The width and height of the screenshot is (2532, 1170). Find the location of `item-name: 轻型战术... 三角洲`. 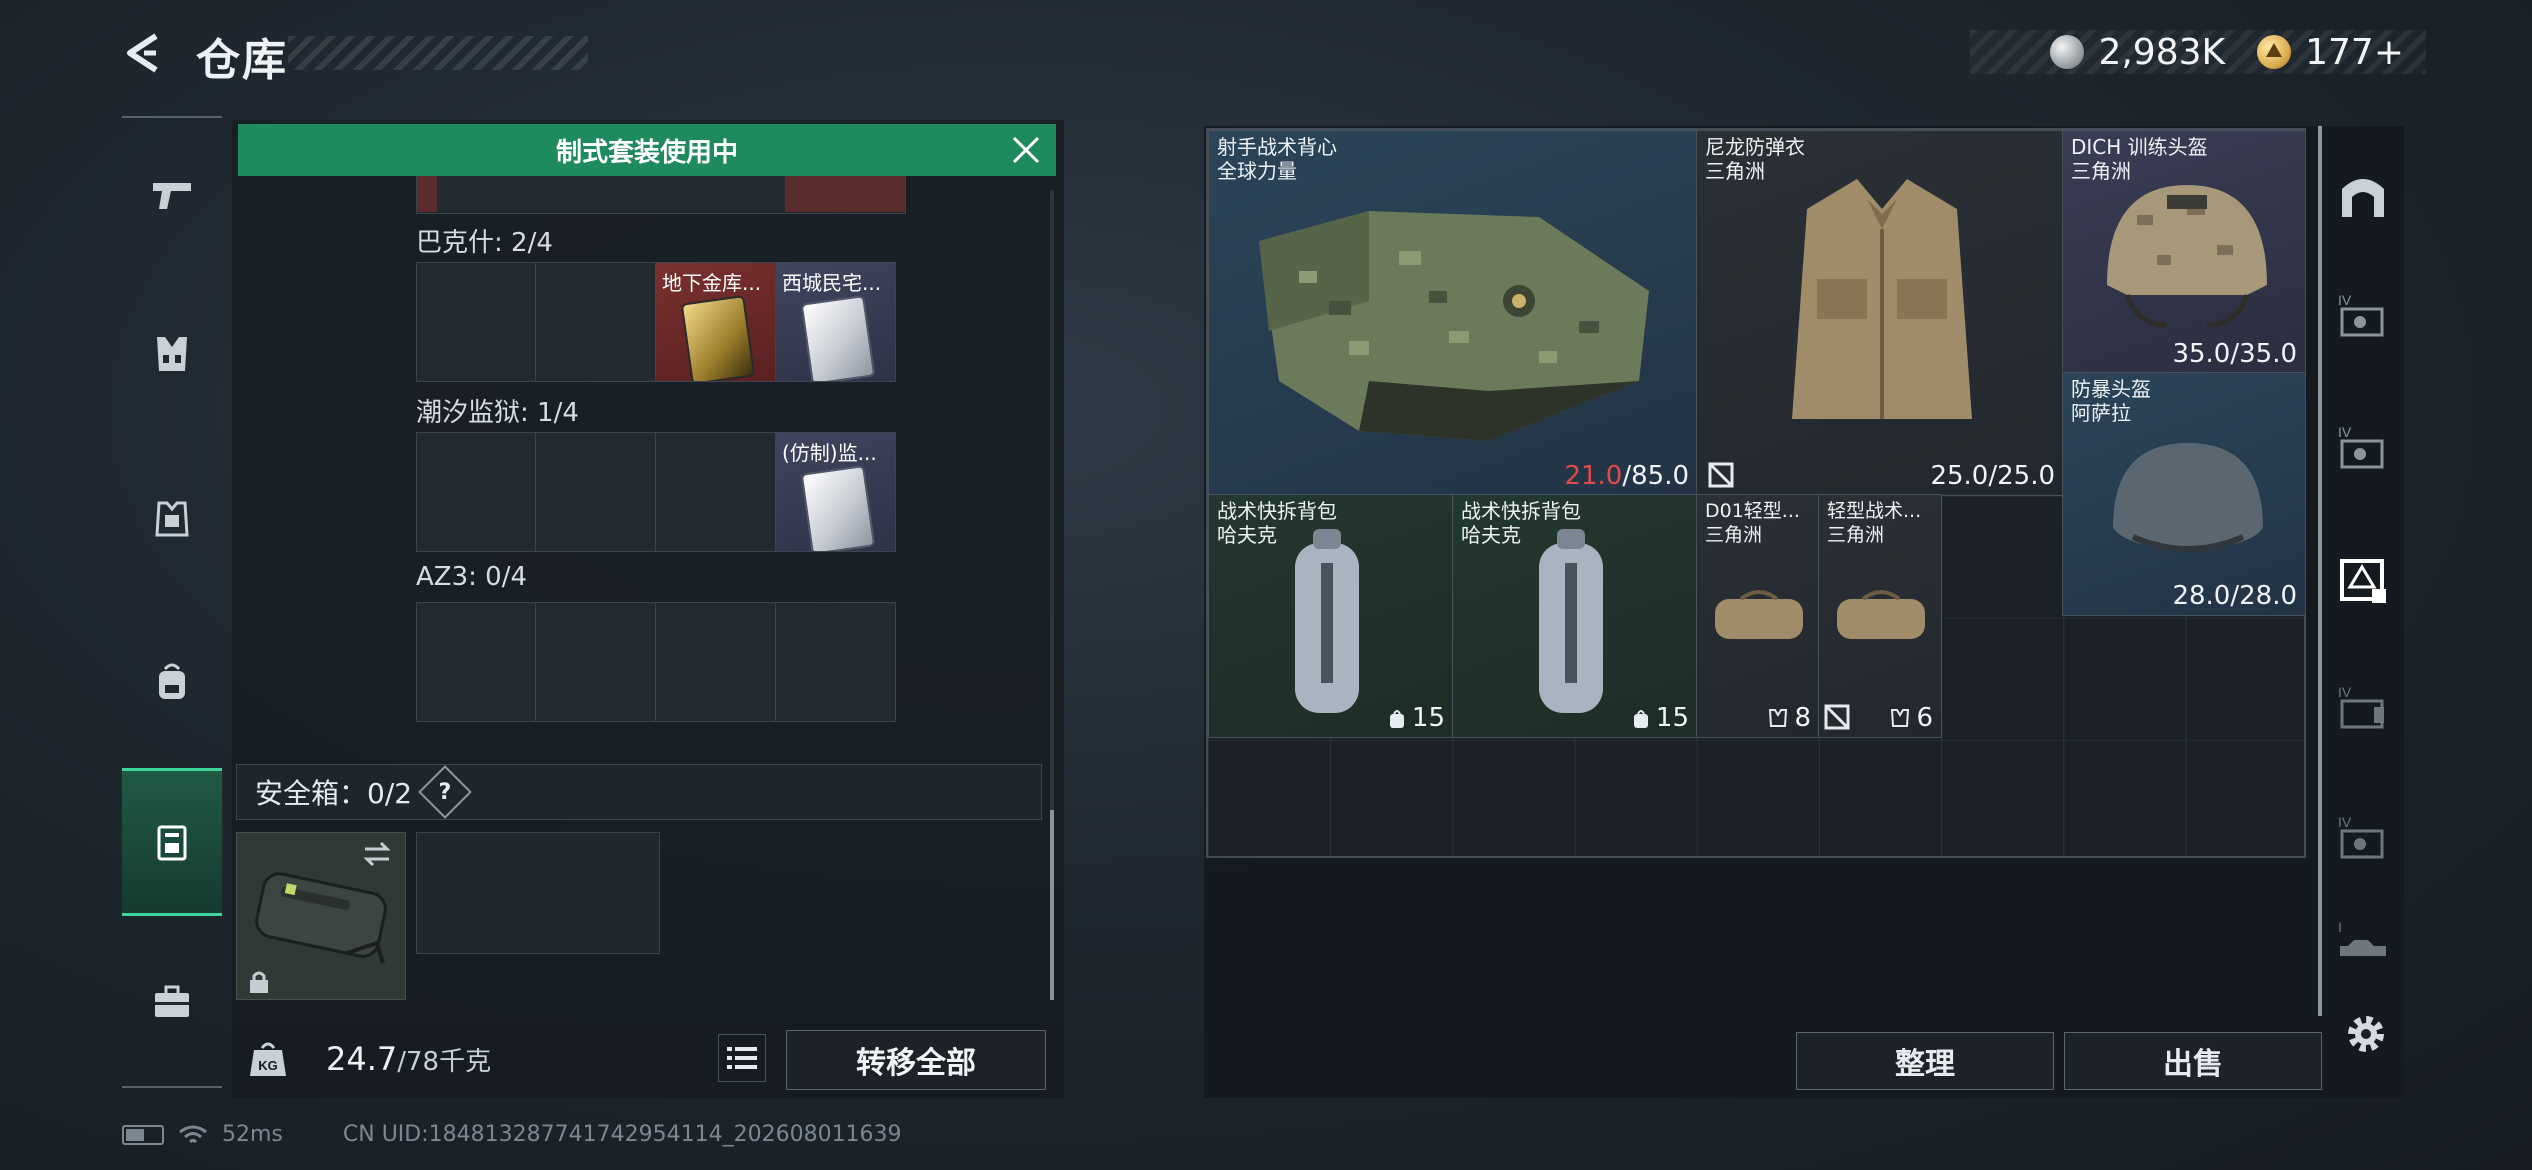

item-name: 轻型战术... 三角洲 is located at coordinates (1874, 523).